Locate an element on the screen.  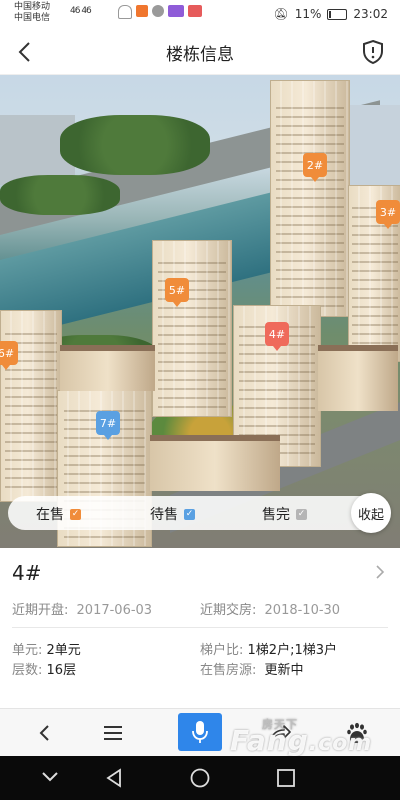
status-right: 🔕︎ 11% 23:02 is located at coordinates (331, 14).